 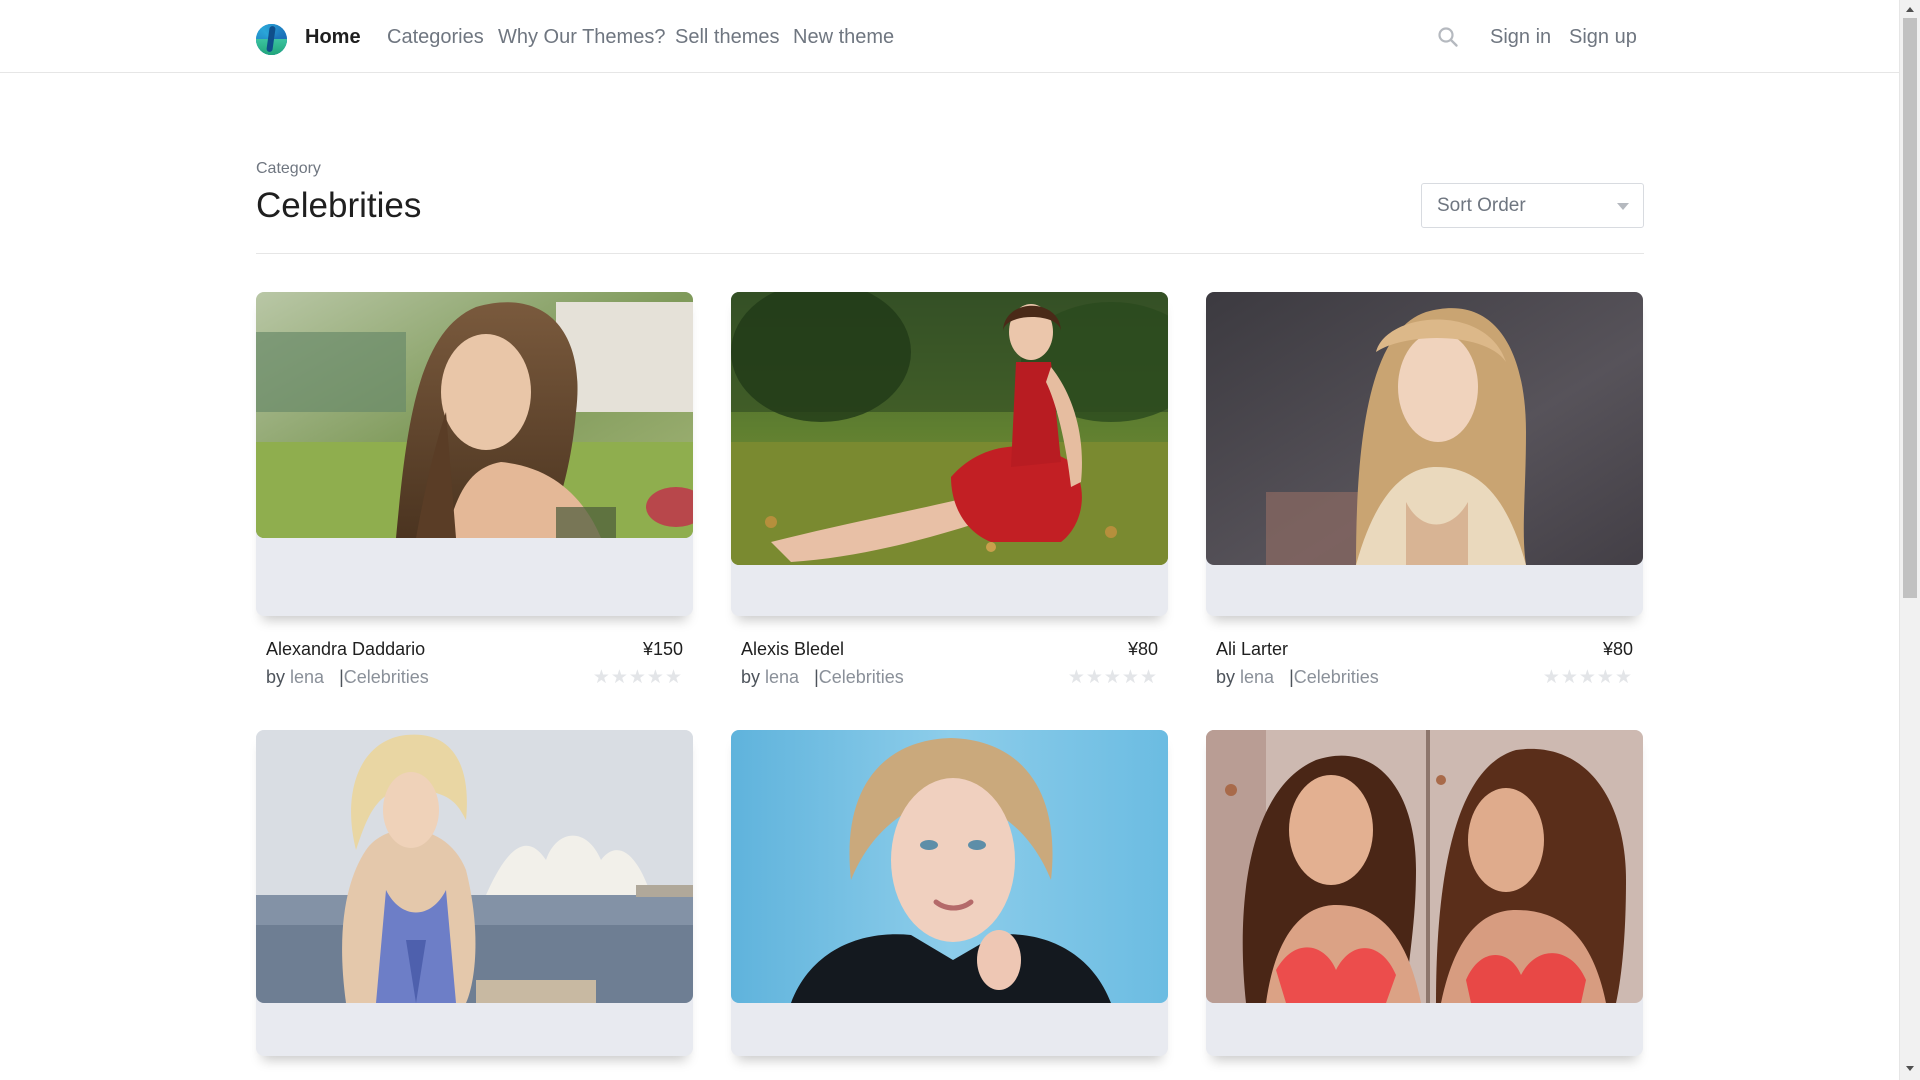 What do you see at coordinates (1910, 1068) in the screenshot?
I see `scroll-down-arrow-icon` at bounding box center [1910, 1068].